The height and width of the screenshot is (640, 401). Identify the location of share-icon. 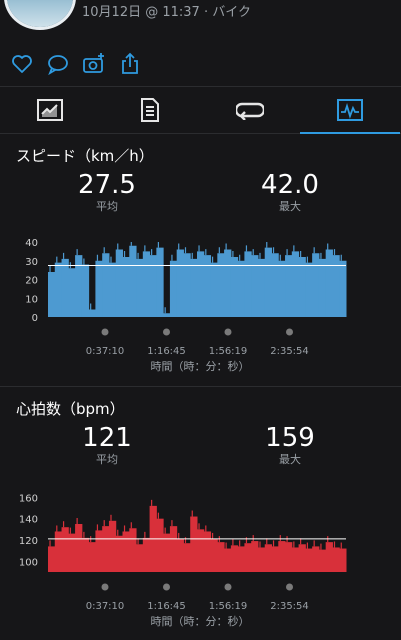
(130, 64).